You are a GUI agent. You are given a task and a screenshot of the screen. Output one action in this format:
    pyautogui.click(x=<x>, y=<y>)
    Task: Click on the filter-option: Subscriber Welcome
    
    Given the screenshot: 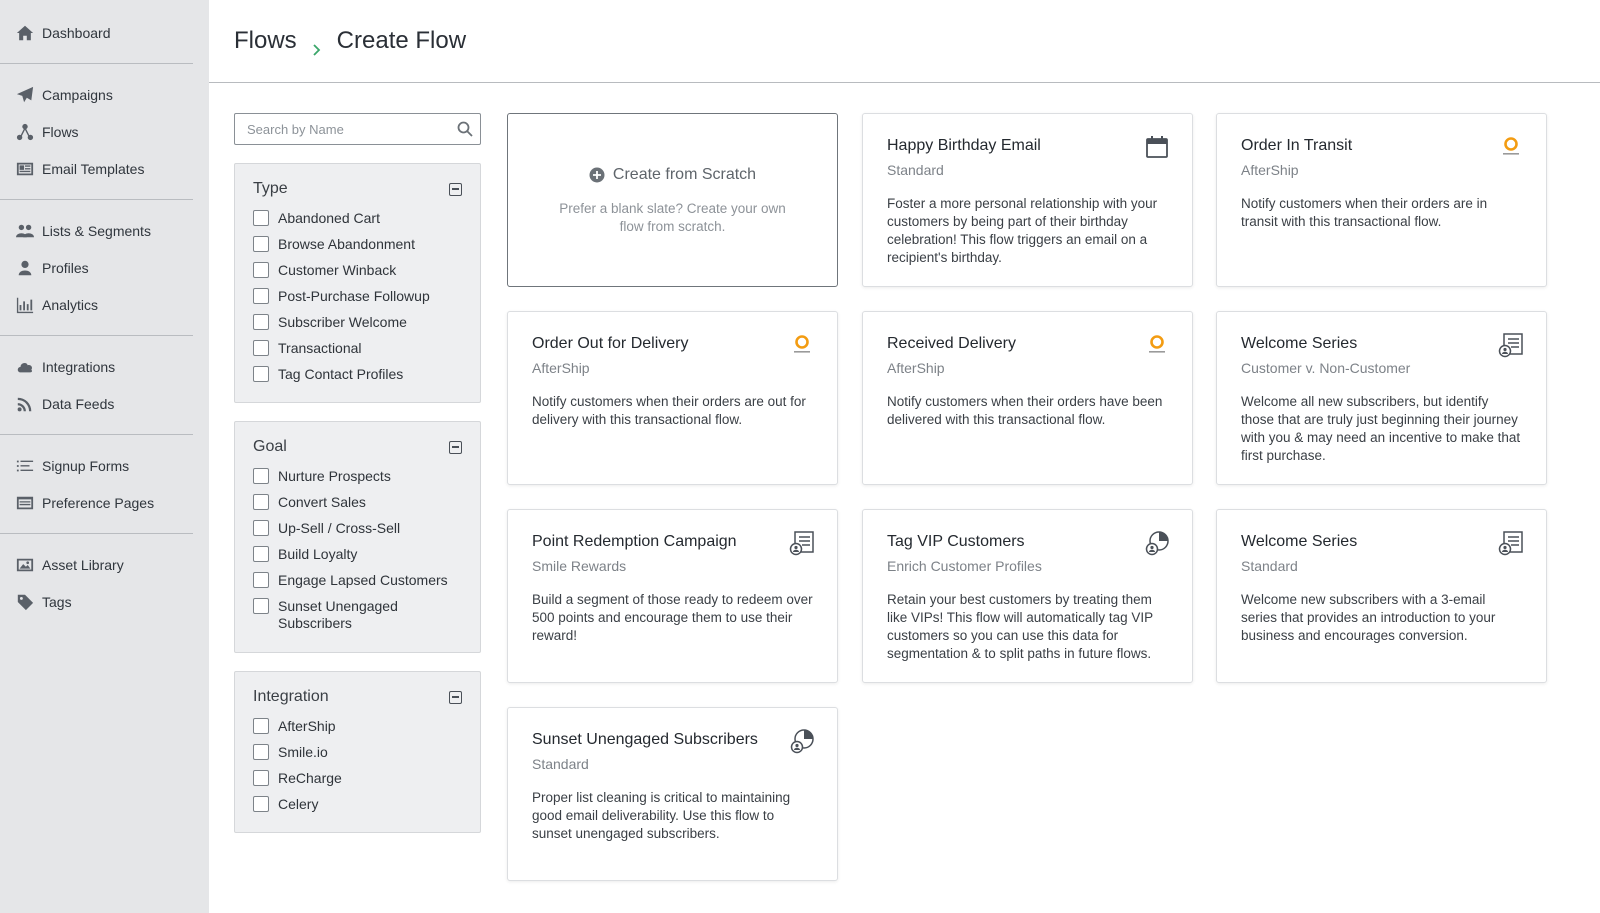 What is the action you would take?
    pyautogui.click(x=357, y=327)
    